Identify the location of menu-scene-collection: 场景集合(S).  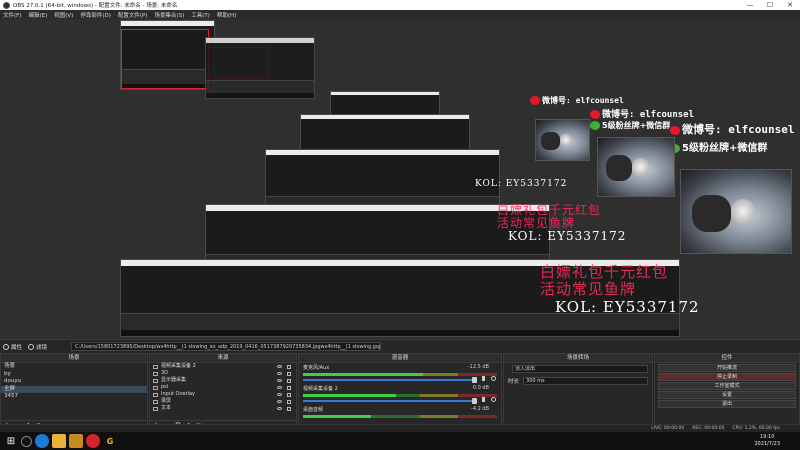
(169, 15).